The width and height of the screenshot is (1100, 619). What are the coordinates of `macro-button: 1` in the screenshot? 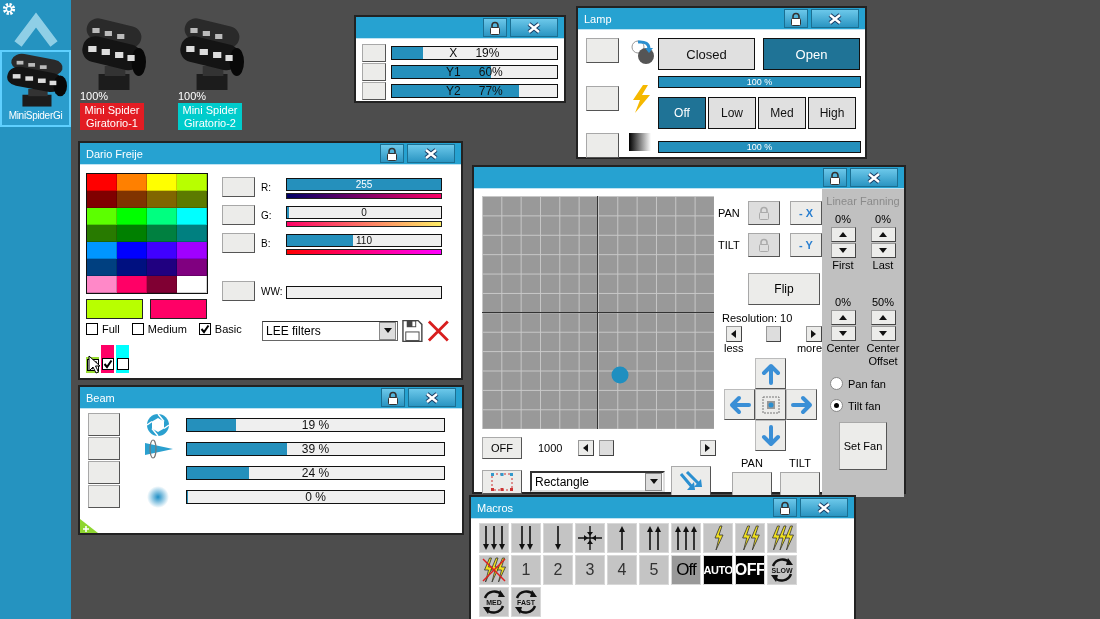 It's located at (526, 570).